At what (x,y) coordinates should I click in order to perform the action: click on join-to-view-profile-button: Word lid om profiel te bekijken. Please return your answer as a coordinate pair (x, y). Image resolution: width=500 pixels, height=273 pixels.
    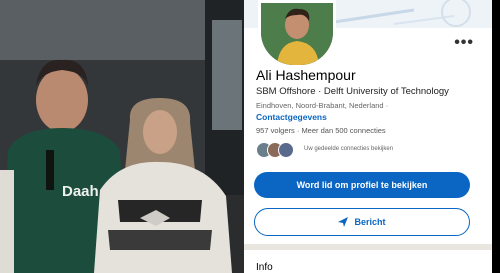
    Looking at the image, I should click on (362, 185).